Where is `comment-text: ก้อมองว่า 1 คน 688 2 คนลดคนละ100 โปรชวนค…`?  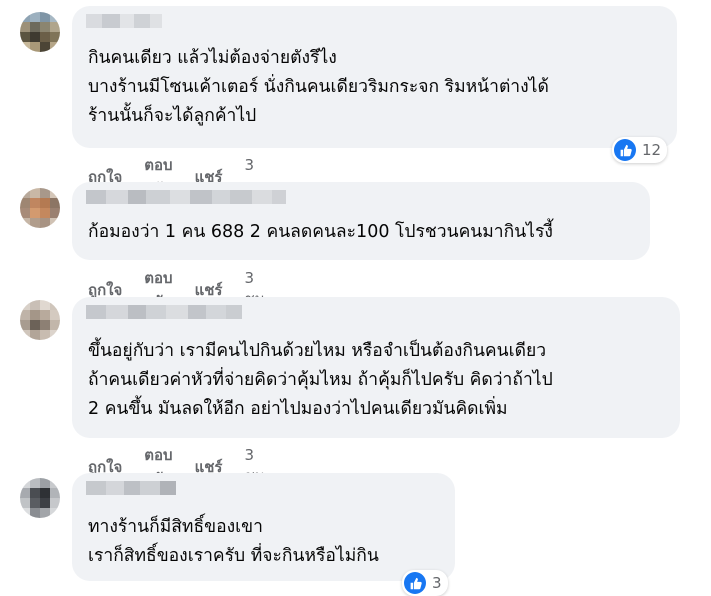 comment-text: ก้อมองว่า 1 คน 688 2 คนลดคนละ100 โปรชวนค… is located at coordinates (320, 232).